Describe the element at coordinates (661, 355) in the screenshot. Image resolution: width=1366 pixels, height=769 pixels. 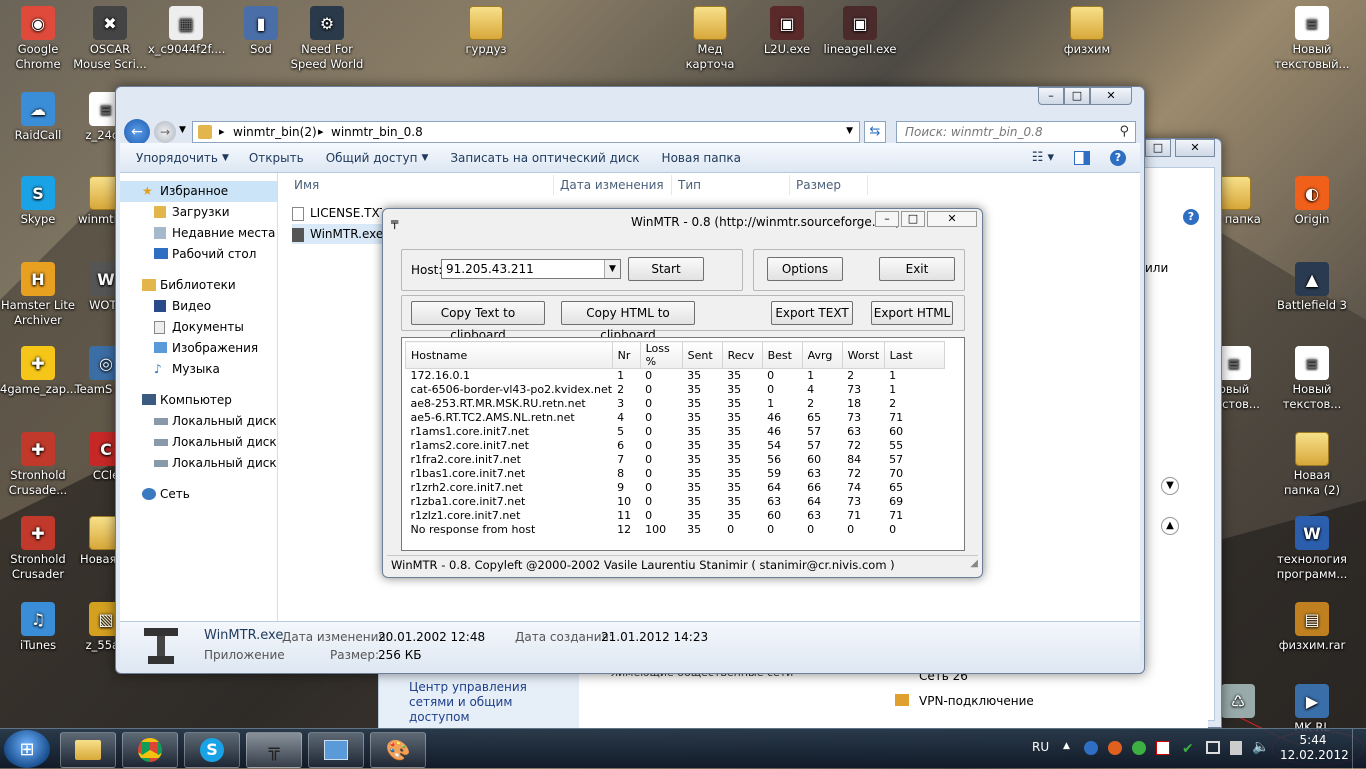
I see `column-header: Loss %` at that location.